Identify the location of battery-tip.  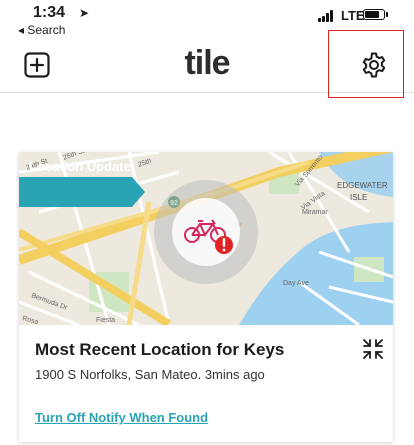
(387, 14).